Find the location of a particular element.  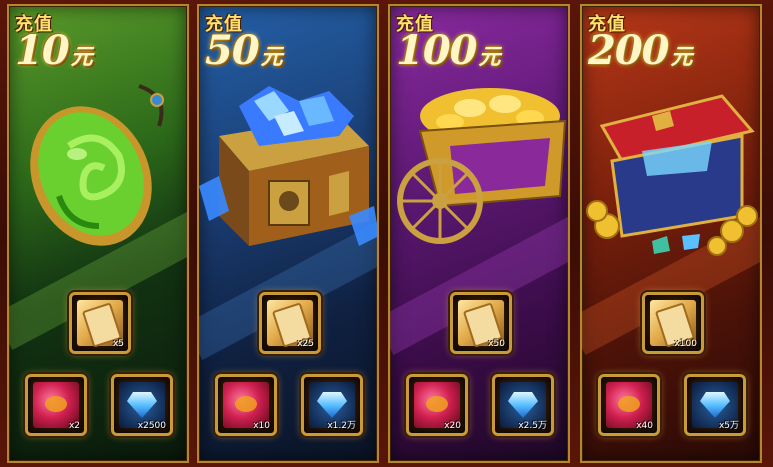

reward-count: x40 is located at coordinates (644, 426).